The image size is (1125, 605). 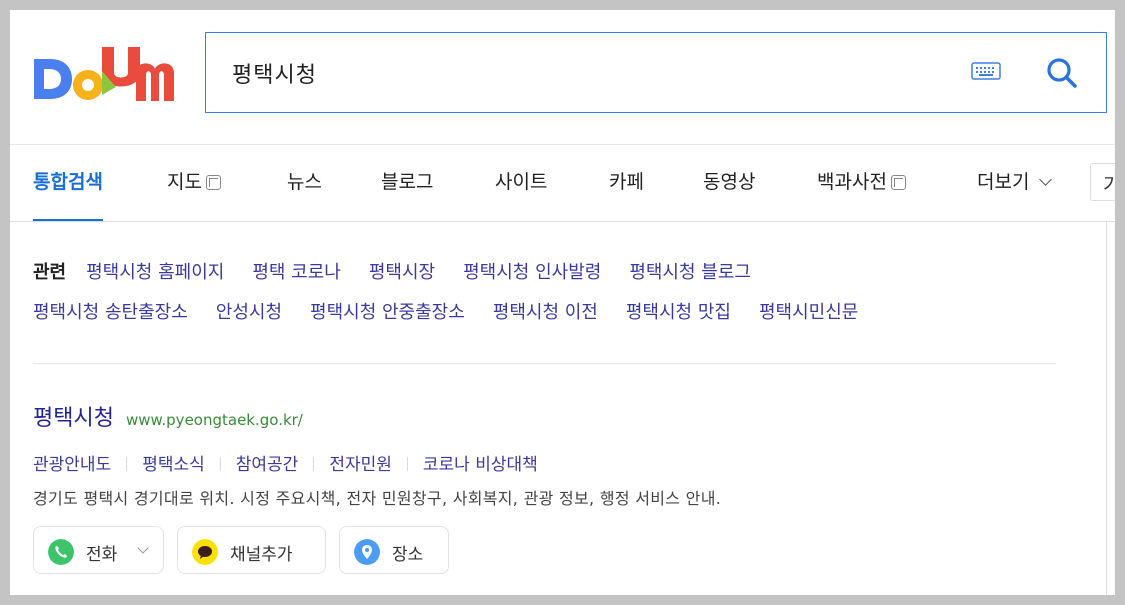 What do you see at coordinates (1106, 408) in the screenshot?
I see `content-right-rule` at bounding box center [1106, 408].